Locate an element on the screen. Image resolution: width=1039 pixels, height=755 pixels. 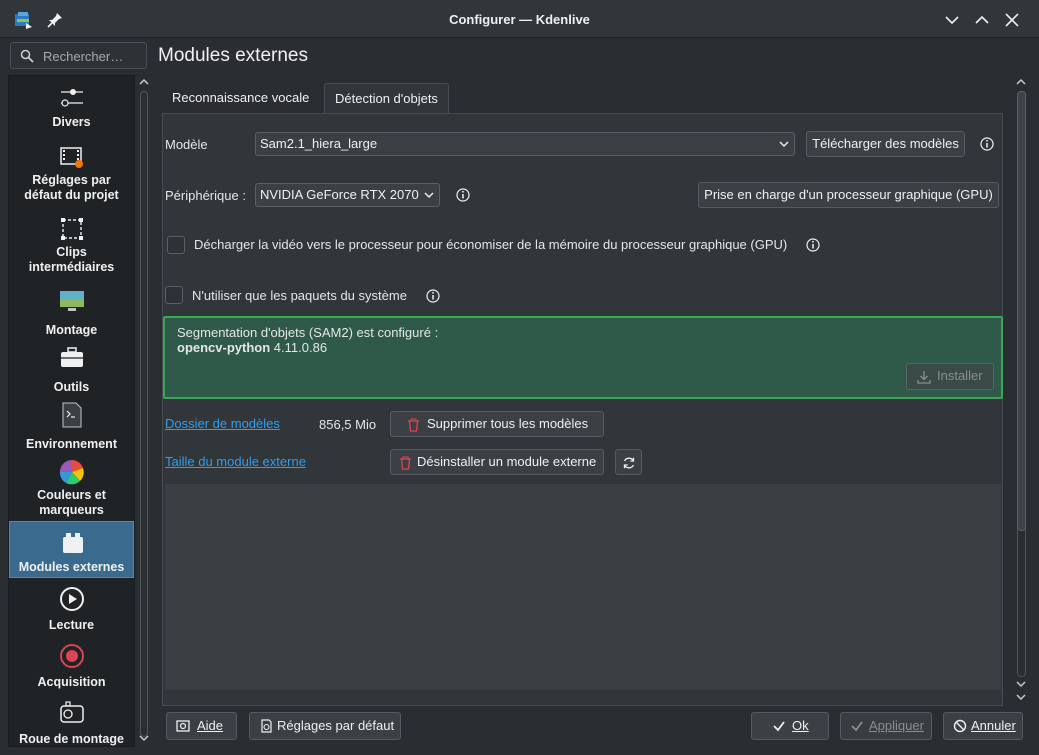
sidebar-item-label: Lecture is located at coordinates (71, 625).